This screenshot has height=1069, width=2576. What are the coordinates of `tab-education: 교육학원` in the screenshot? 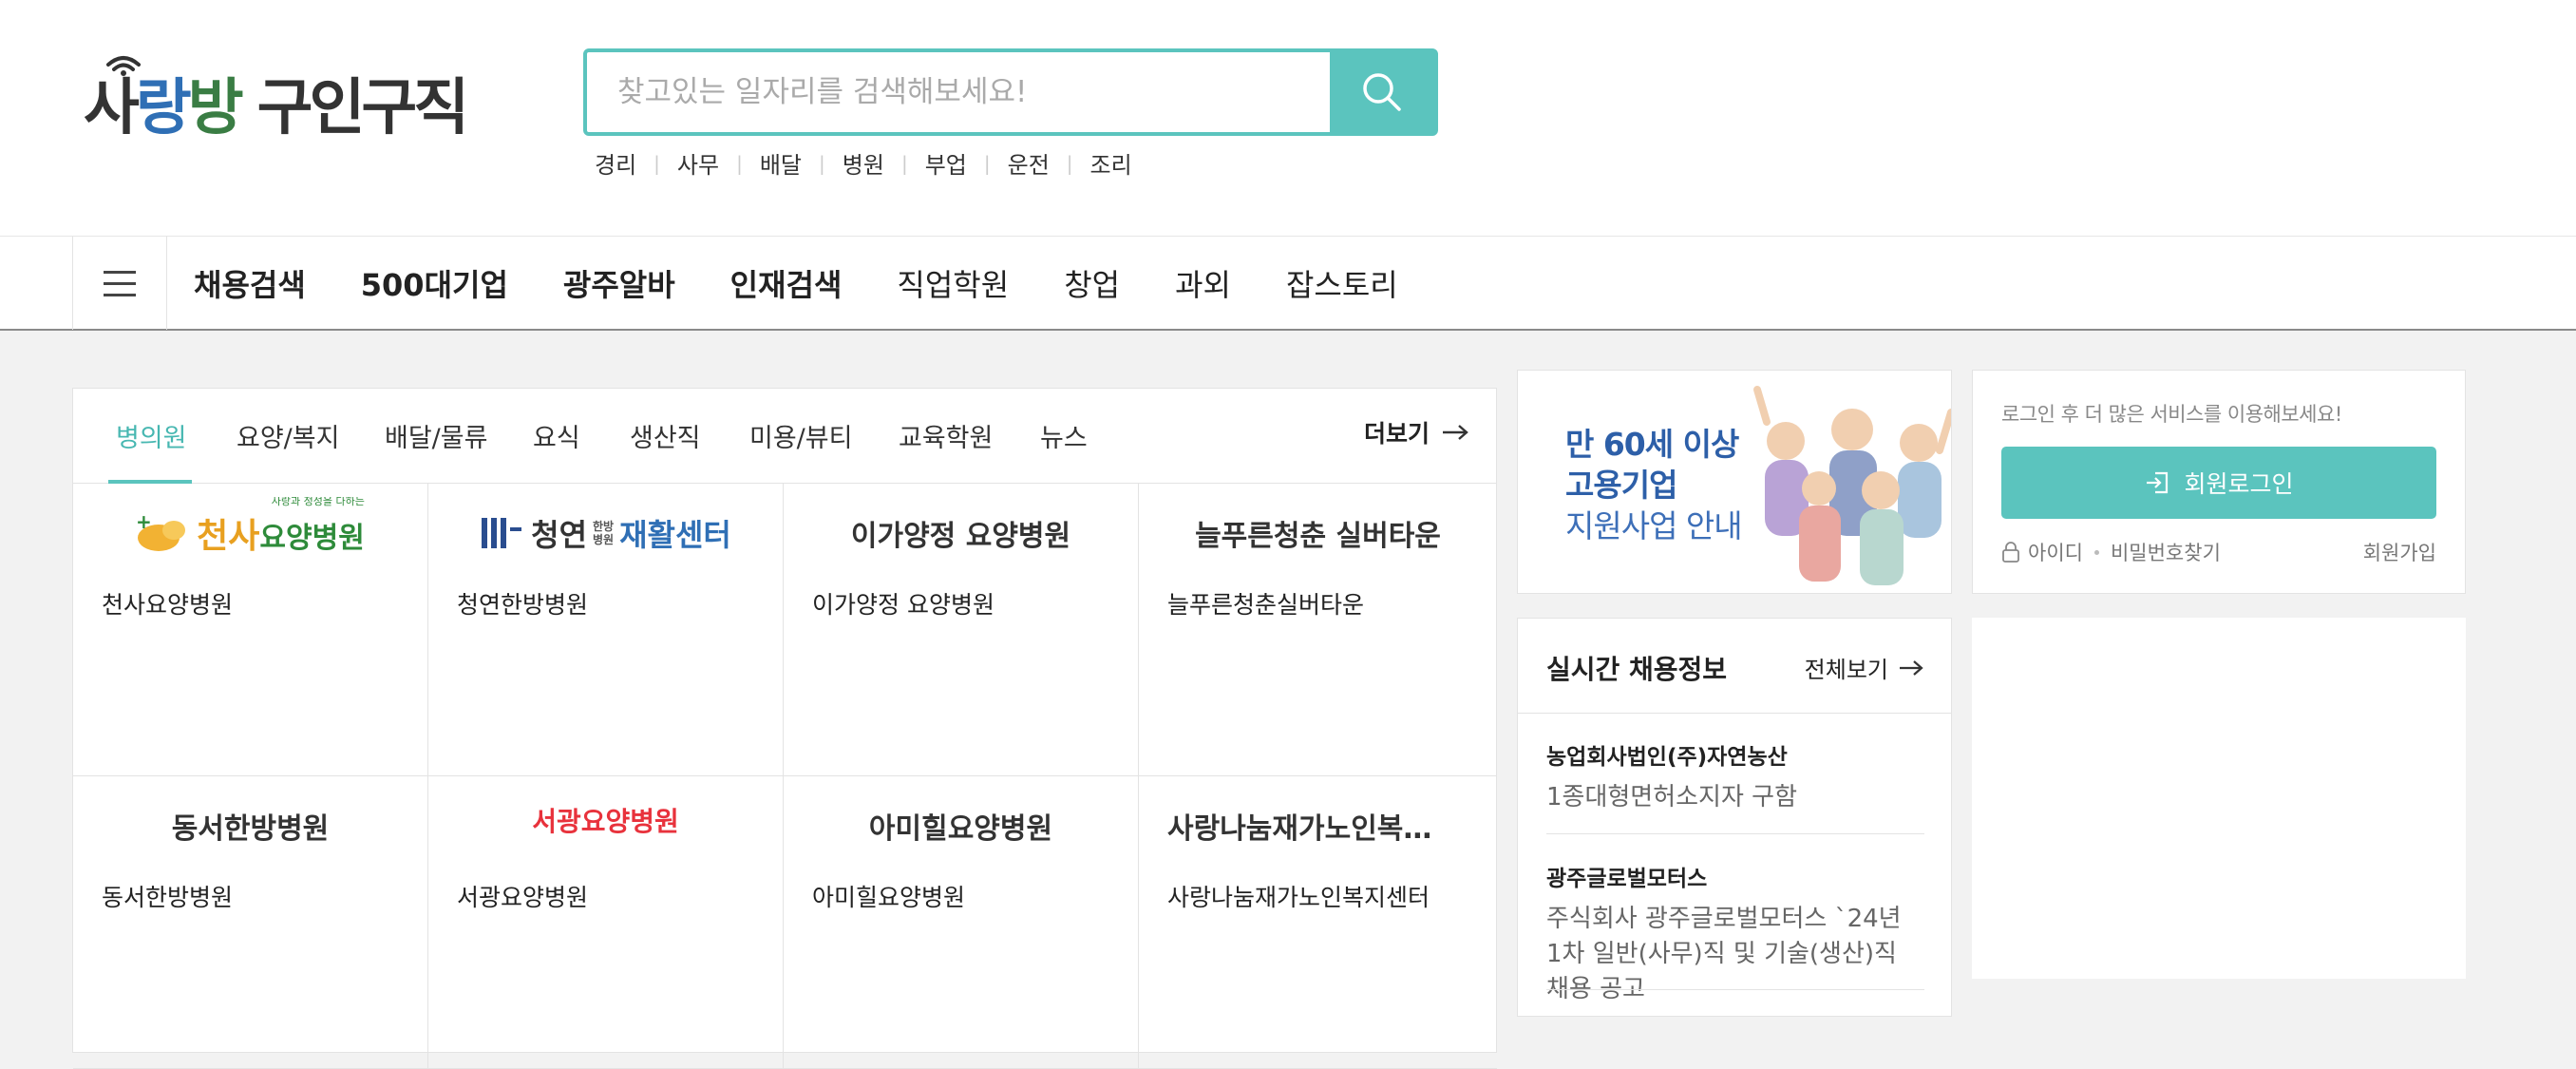 It's located at (946, 435).